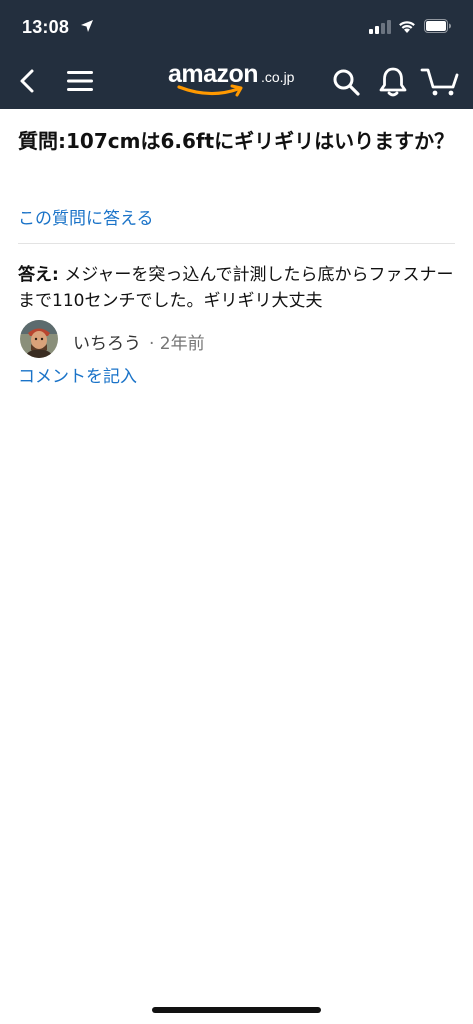 The image size is (473, 1024). Describe the element at coordinates (39, 339) in the screenshot. I see `avatar` at that location.